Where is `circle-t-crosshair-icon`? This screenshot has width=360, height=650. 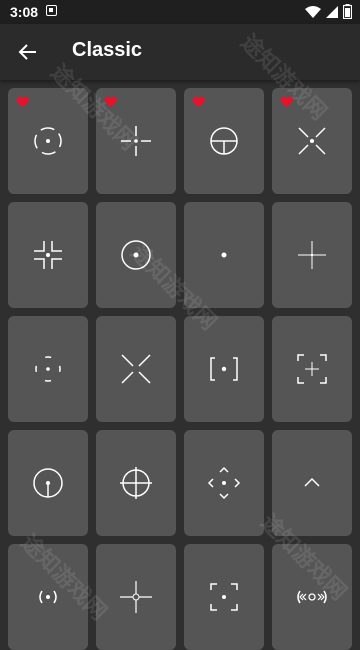 circle-t-crosshair-icon is located at coordinates (224, 141).